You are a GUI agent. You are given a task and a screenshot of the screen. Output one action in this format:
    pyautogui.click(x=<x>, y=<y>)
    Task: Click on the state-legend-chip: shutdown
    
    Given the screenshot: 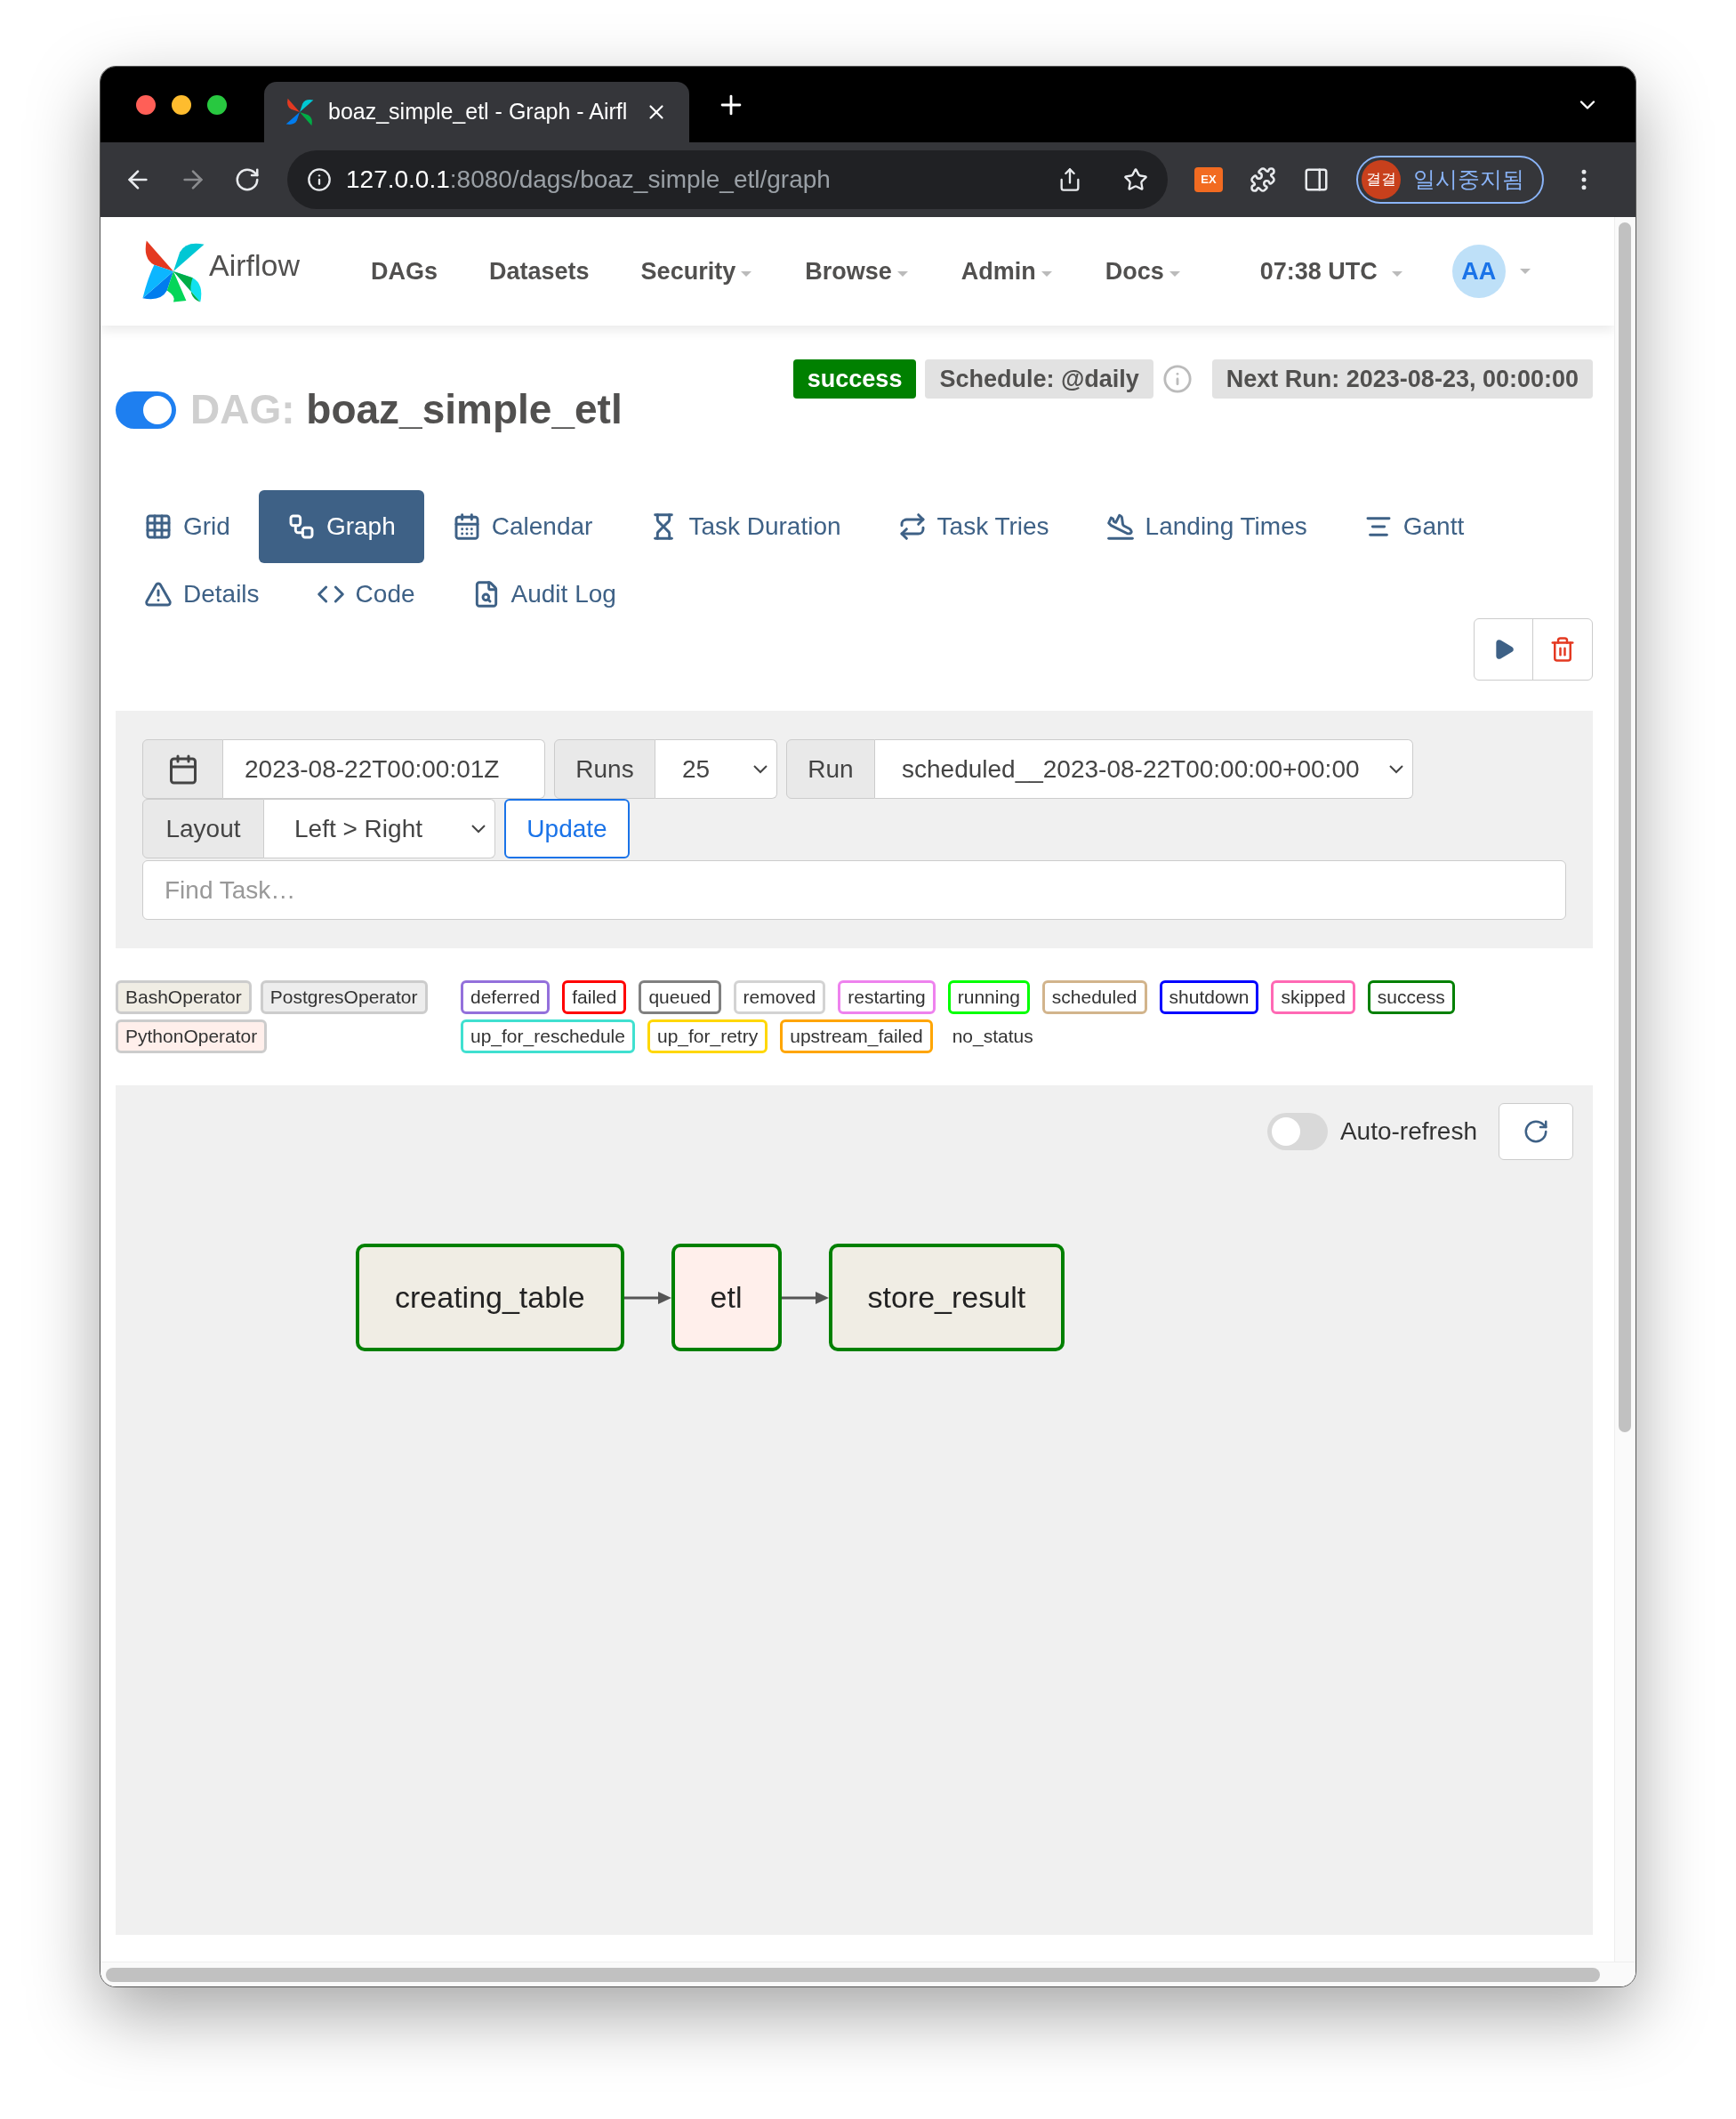 What is the action you would take?
    pyautogui.click(x=1209, y=997)
    